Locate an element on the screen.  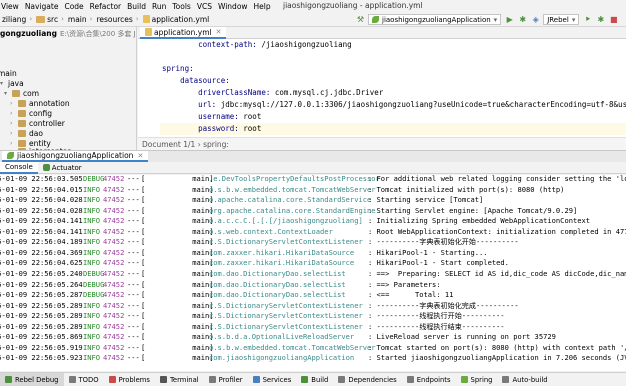
tool-rebel-debug: Rebel Debug is located at coordinates (32, 379).